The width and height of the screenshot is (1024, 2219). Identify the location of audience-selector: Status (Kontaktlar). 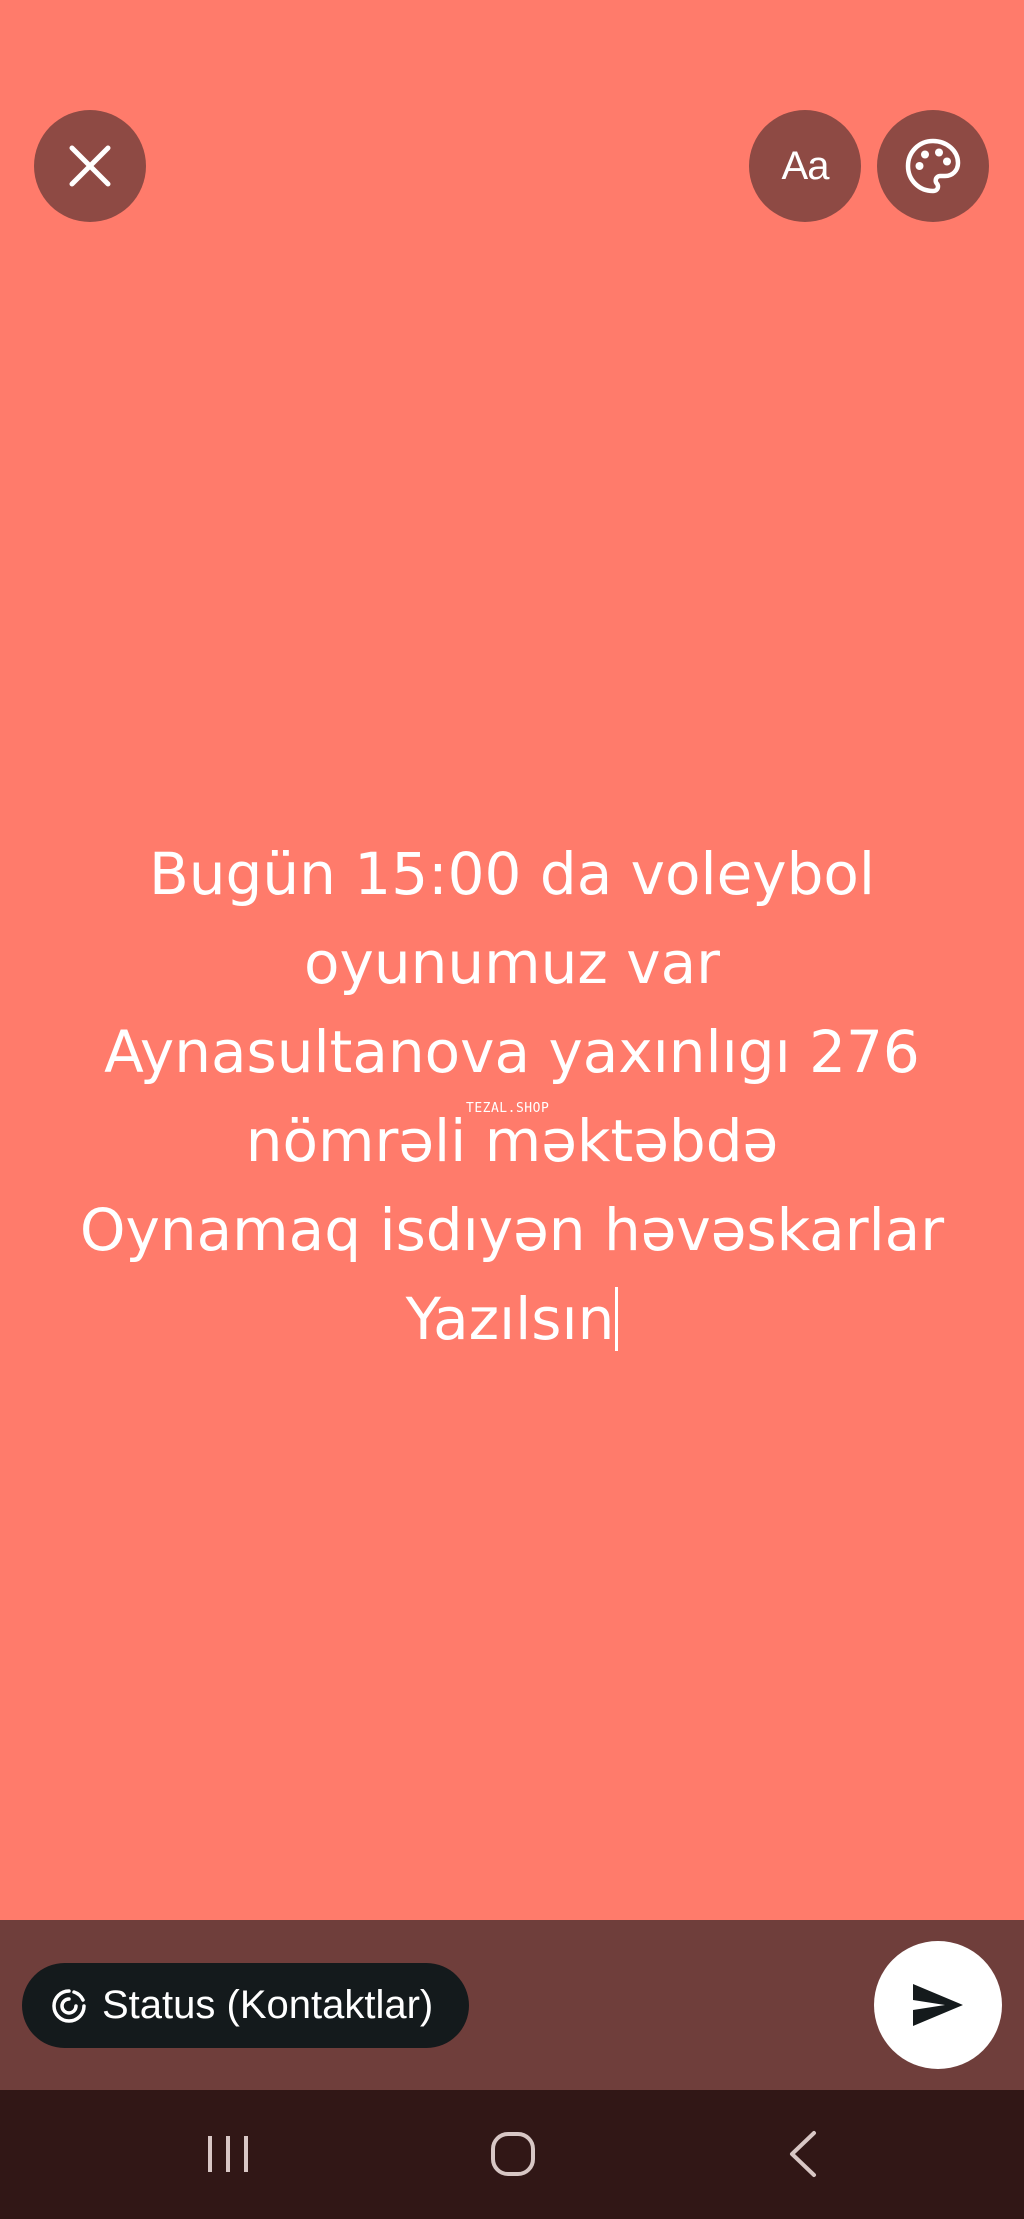
(246, 2005).